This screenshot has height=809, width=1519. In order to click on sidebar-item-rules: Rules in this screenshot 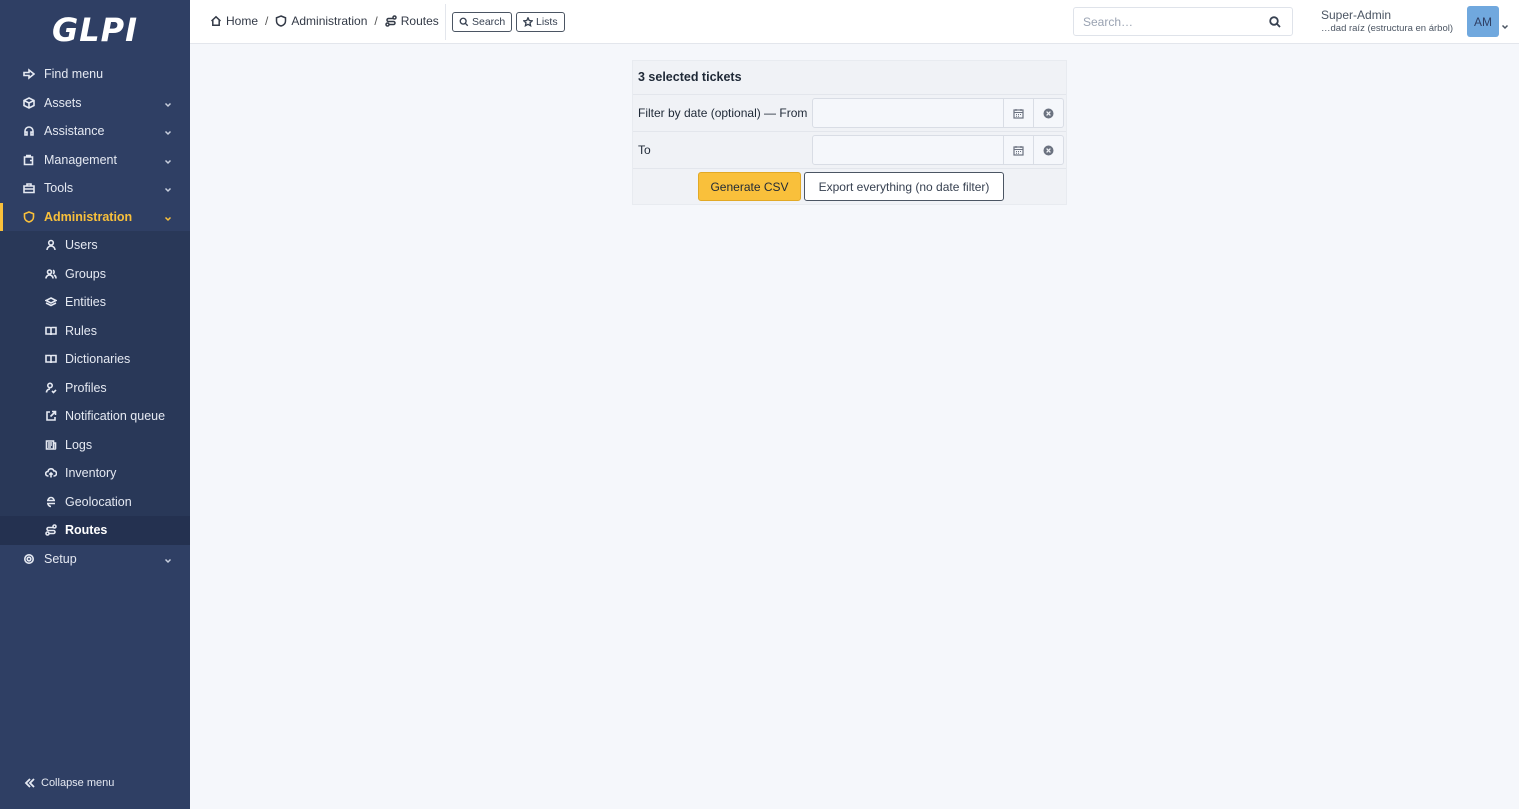, I will do `click(95, 331)`.